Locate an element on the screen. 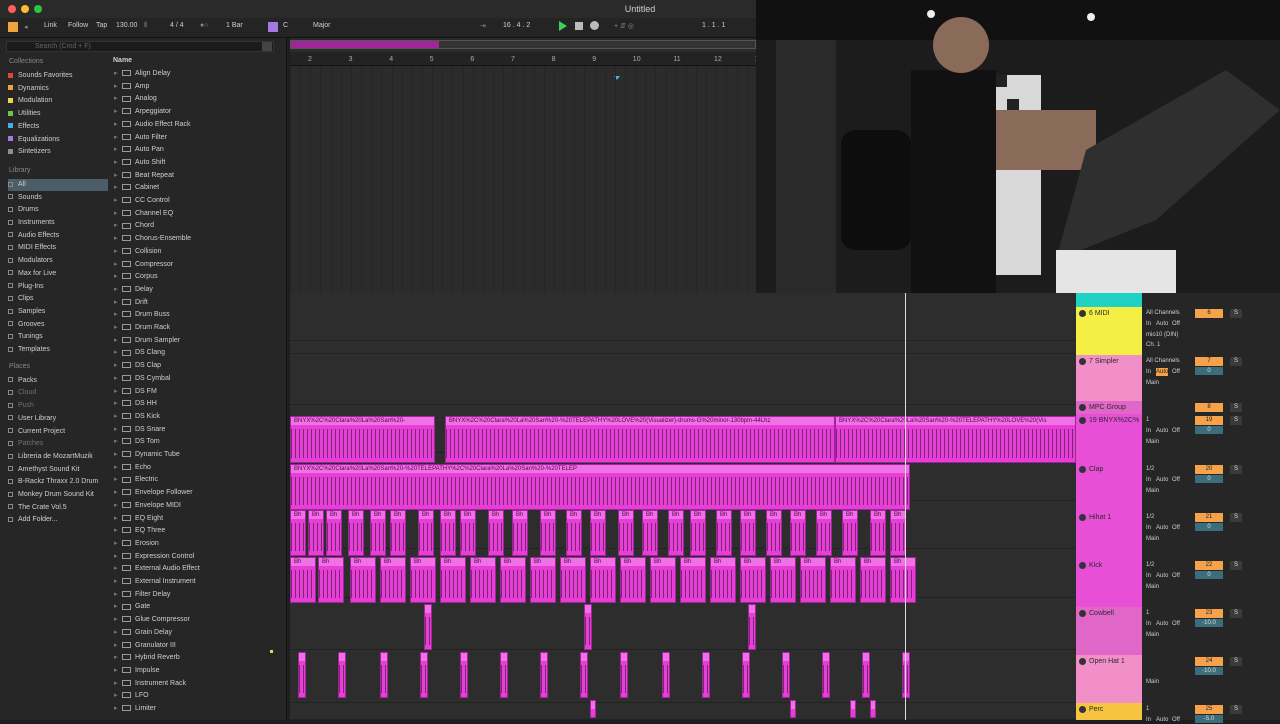 This screenshot has width=1280, height=724. browser-list-item: ▸ Expression Control is located at coordinates (199, 557).